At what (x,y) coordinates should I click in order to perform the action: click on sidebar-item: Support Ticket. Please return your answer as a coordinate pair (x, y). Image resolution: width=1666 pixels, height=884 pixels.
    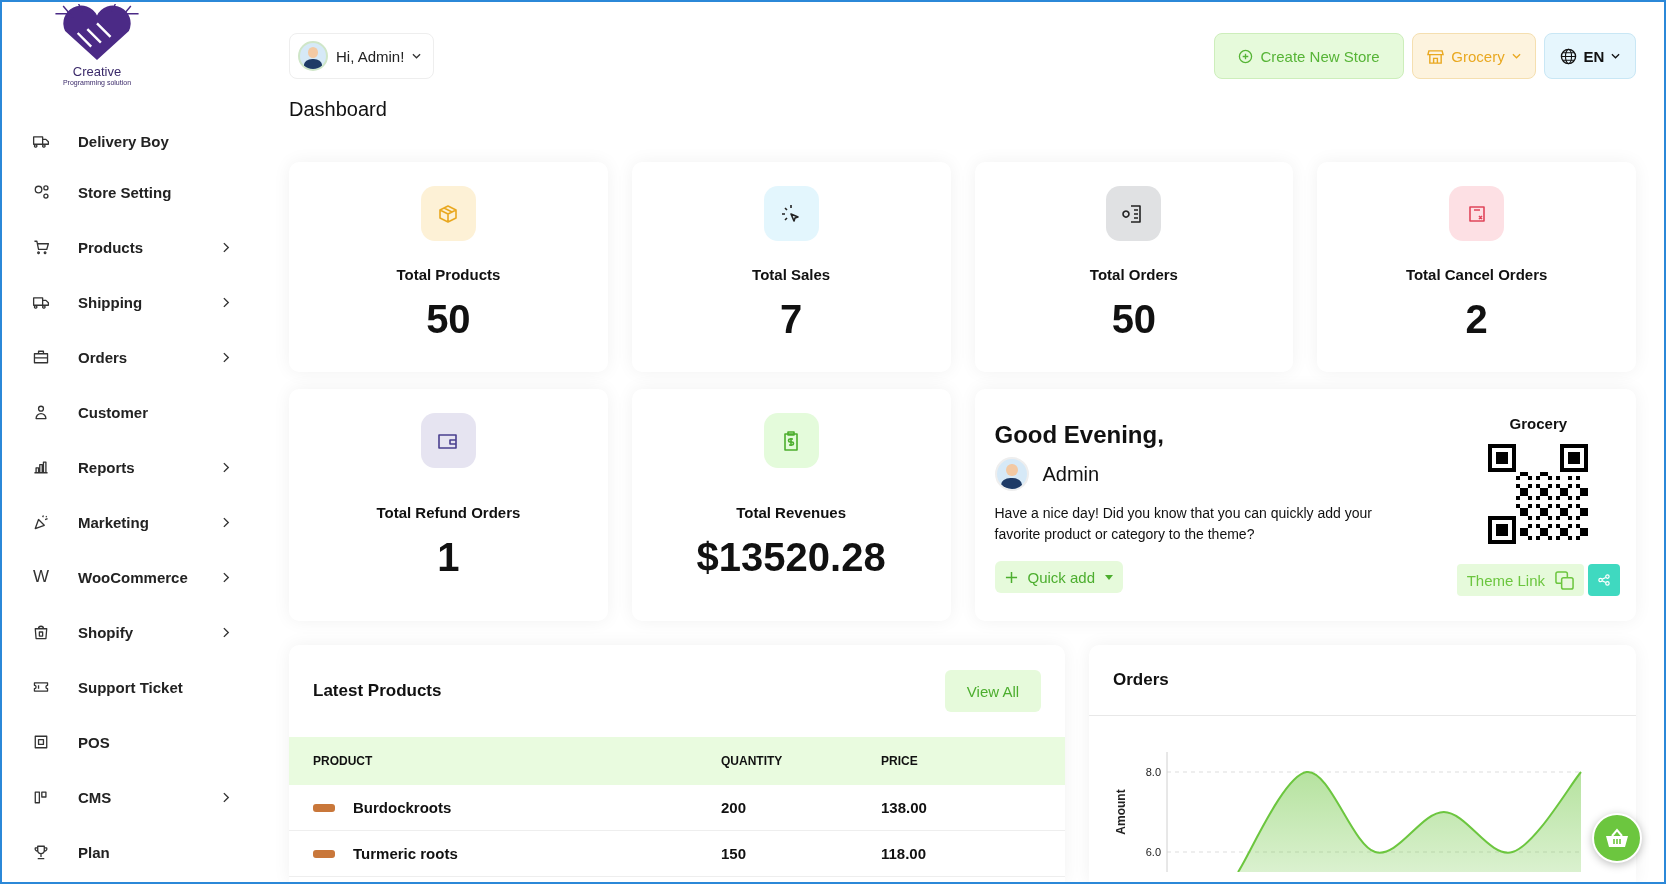
    Looking at the image, I should click on (127, 687).